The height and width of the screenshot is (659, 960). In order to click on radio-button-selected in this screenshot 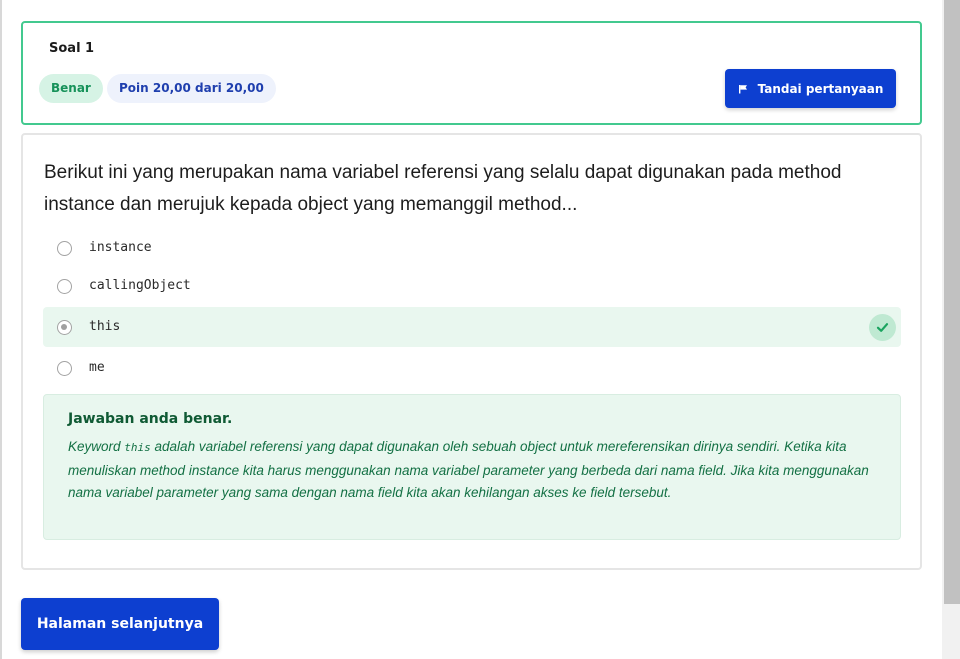, I will do `click(64, 327)`.